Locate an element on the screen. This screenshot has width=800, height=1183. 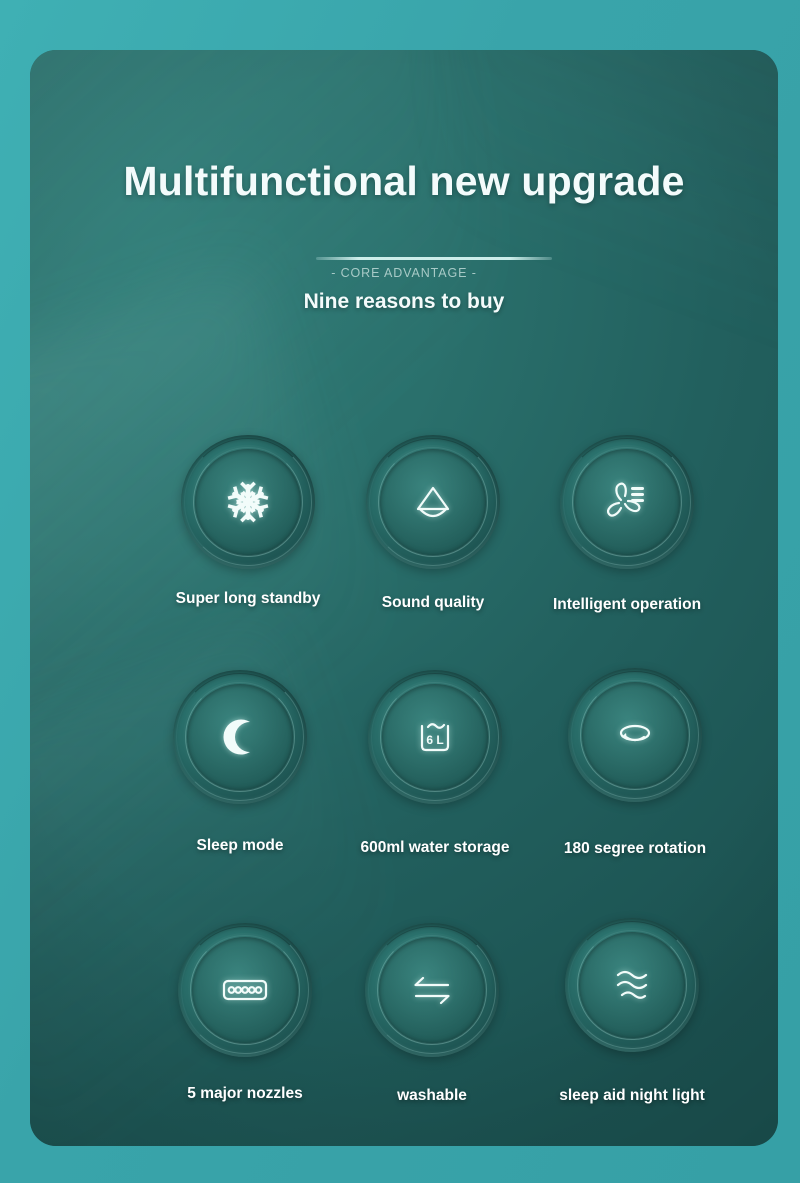
feature-label-8: washable is located at coordinates (432, 1095).